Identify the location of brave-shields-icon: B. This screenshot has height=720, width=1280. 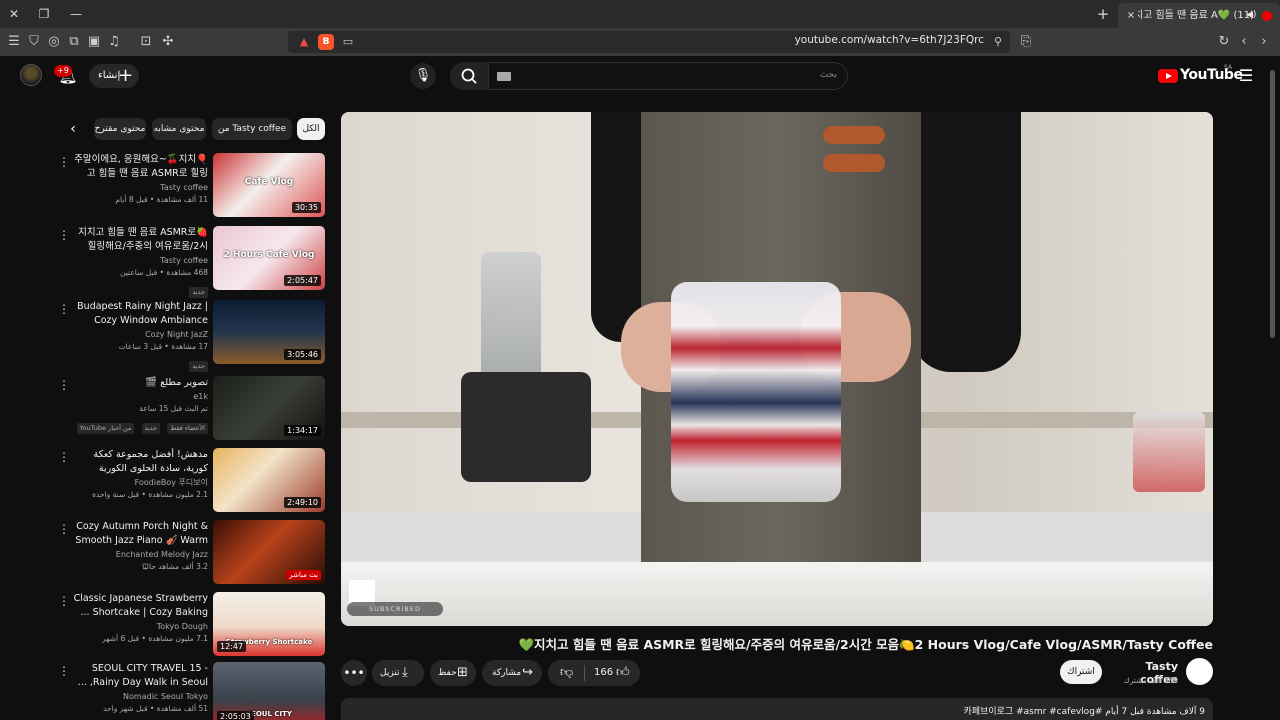
(326, 42).